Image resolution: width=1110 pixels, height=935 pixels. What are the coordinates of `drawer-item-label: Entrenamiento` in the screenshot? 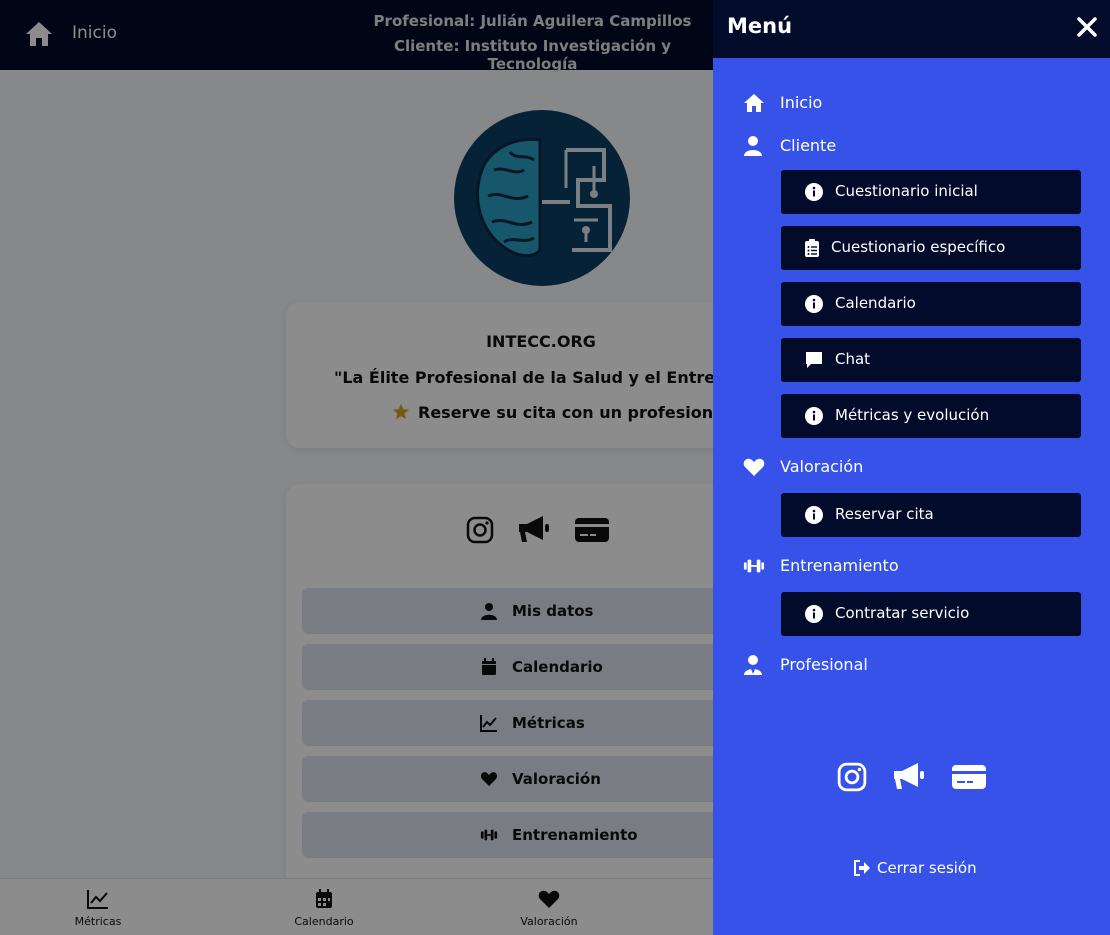 It's located at (839, 565).